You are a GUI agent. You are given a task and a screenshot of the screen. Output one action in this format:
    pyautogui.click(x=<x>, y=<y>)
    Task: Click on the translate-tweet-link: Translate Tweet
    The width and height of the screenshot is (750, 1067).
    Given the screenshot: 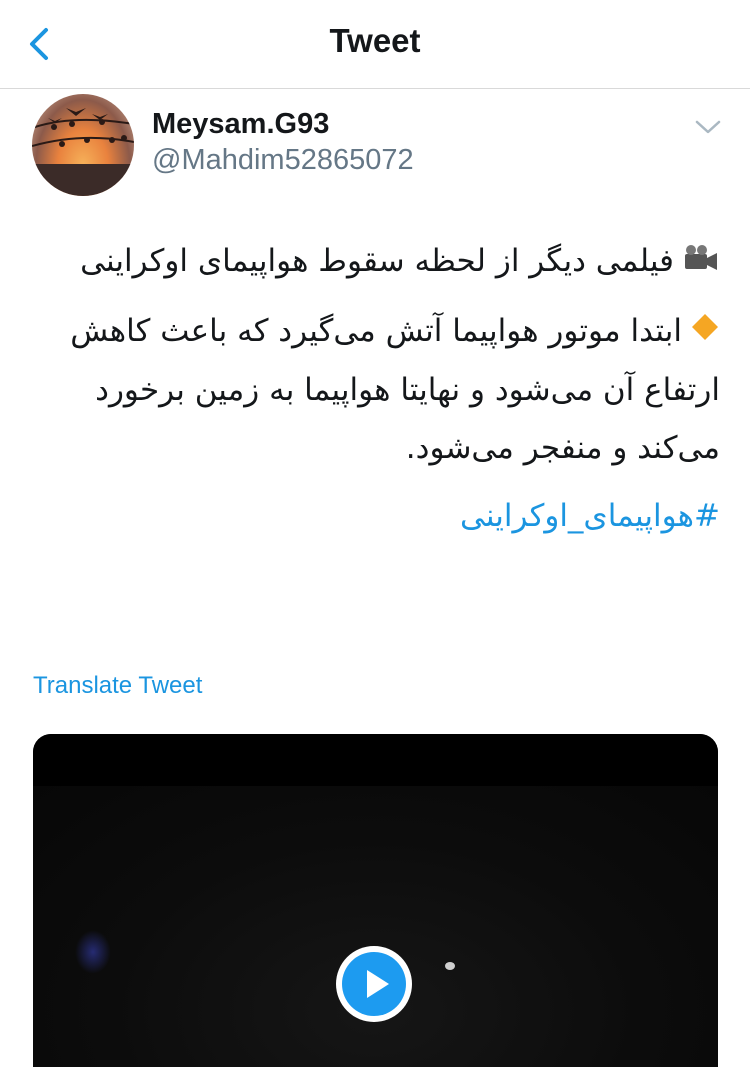 What is the action you would take?
    pyautogui.click(x=117, y=686)
    